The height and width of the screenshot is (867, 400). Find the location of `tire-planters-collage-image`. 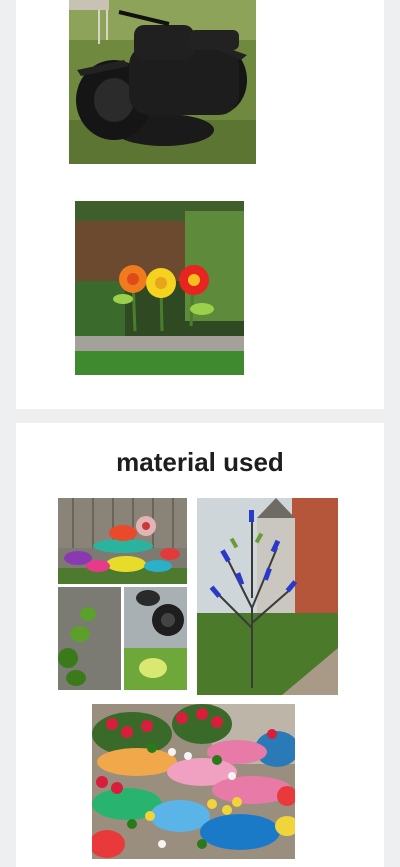

tire-planters-collage-image is located at coordinates (122, 594).